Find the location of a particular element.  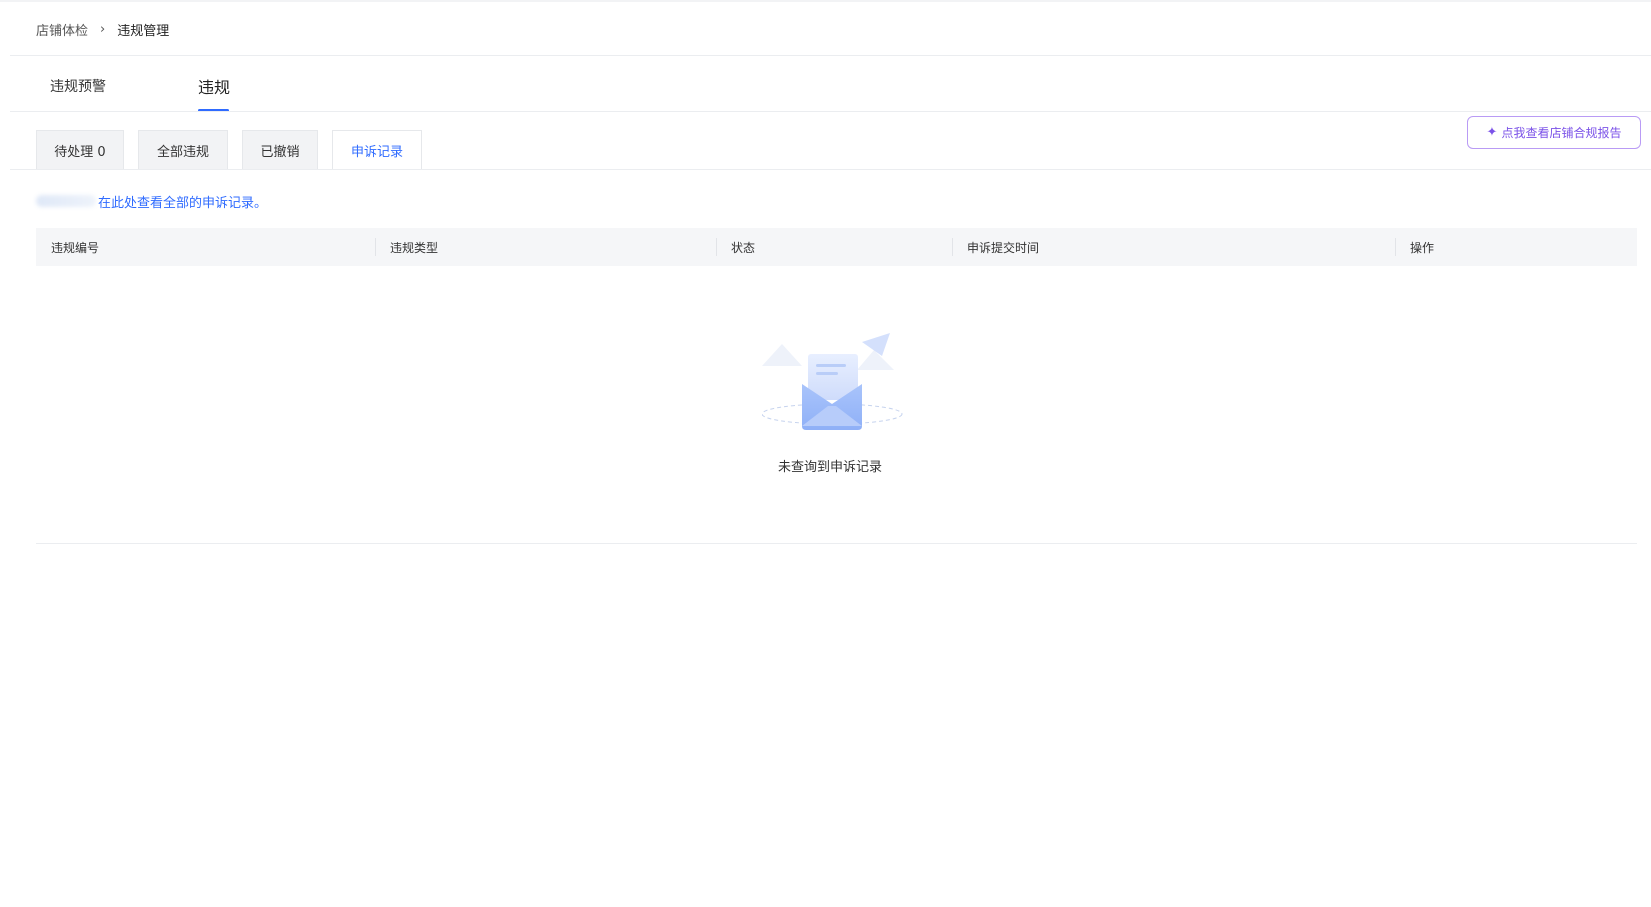

empty-state-text: 未查询到申诉记录 is located at coordinates (830, 467).